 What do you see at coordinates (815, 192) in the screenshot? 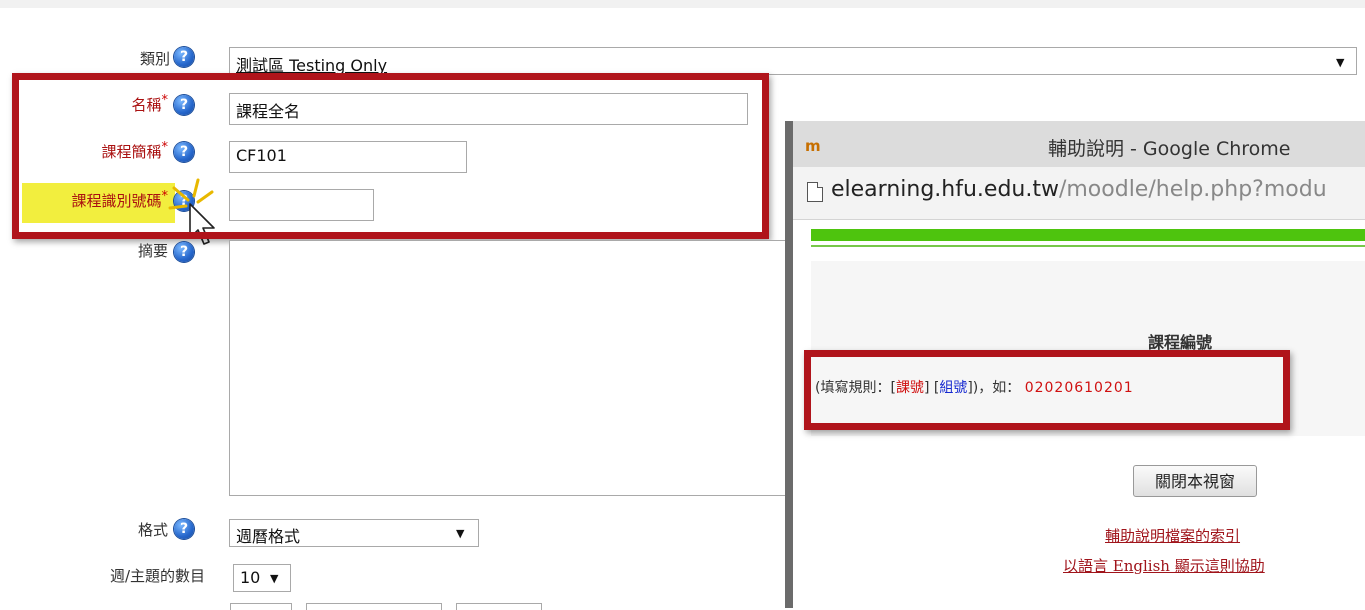
I see `document-icon` at bounding box center [815, 192].